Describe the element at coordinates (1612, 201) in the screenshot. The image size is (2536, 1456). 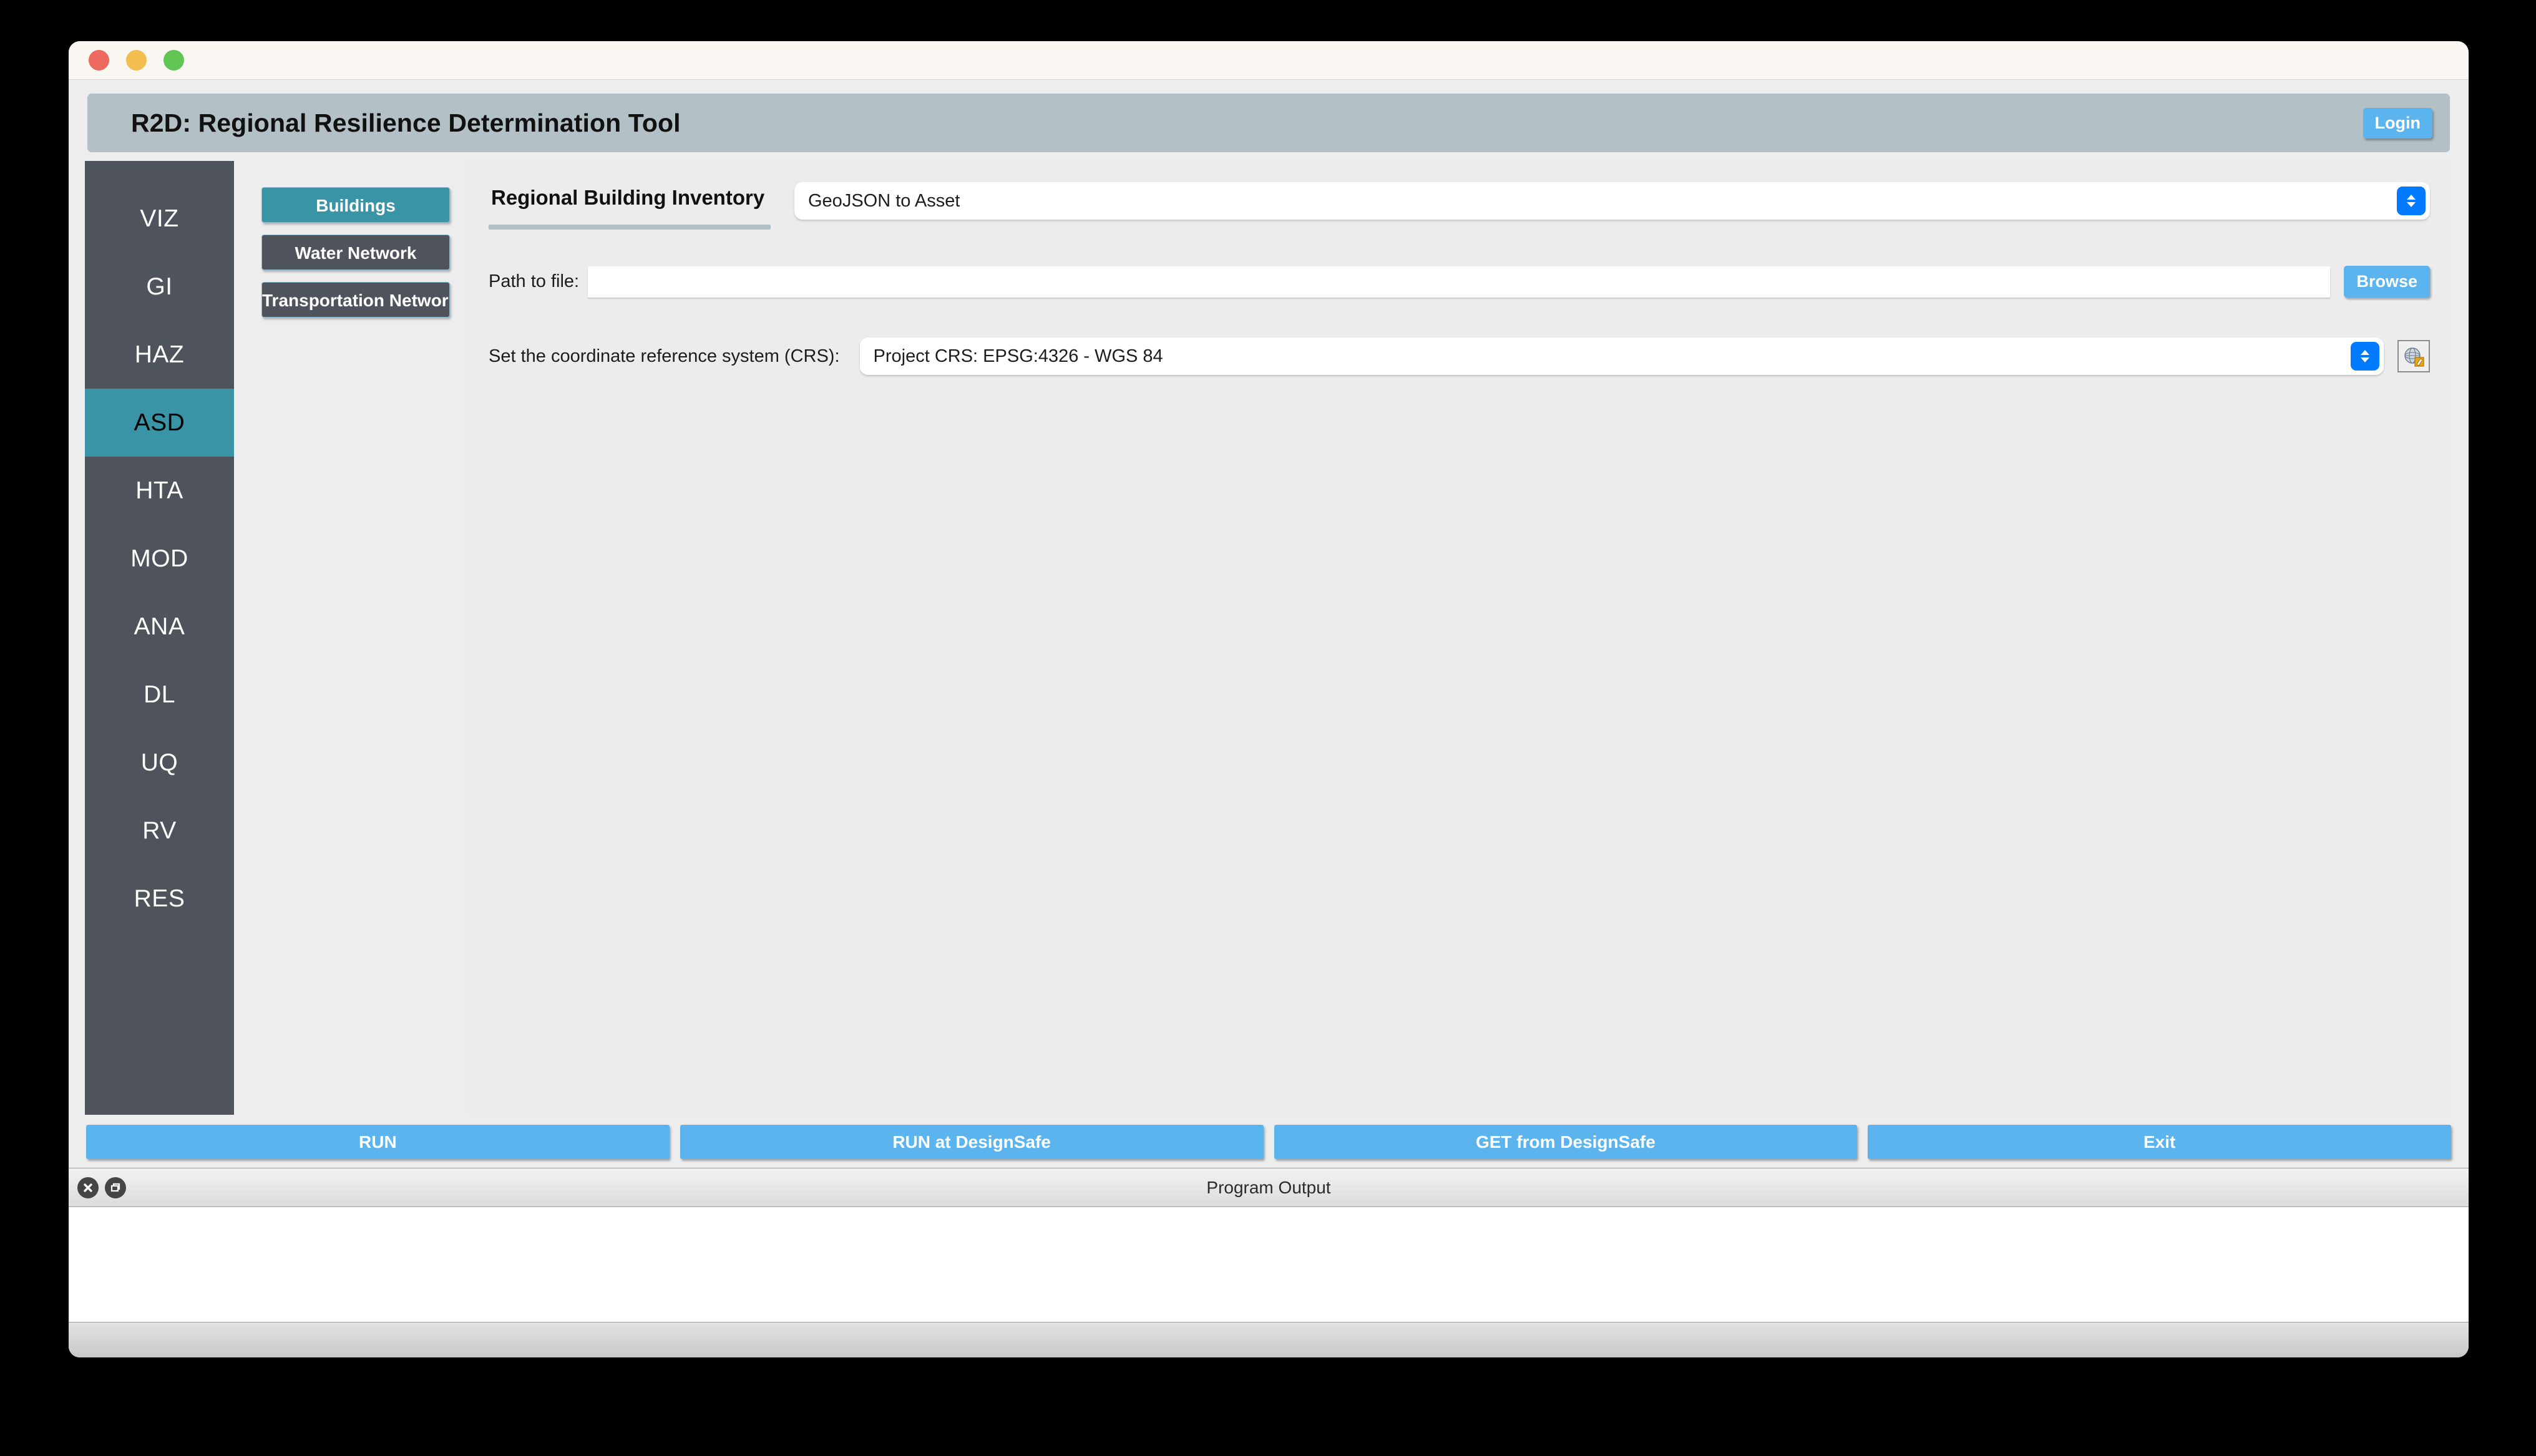
I see `inventory-method-dropdown: GeoJSON to Asset` at that location.